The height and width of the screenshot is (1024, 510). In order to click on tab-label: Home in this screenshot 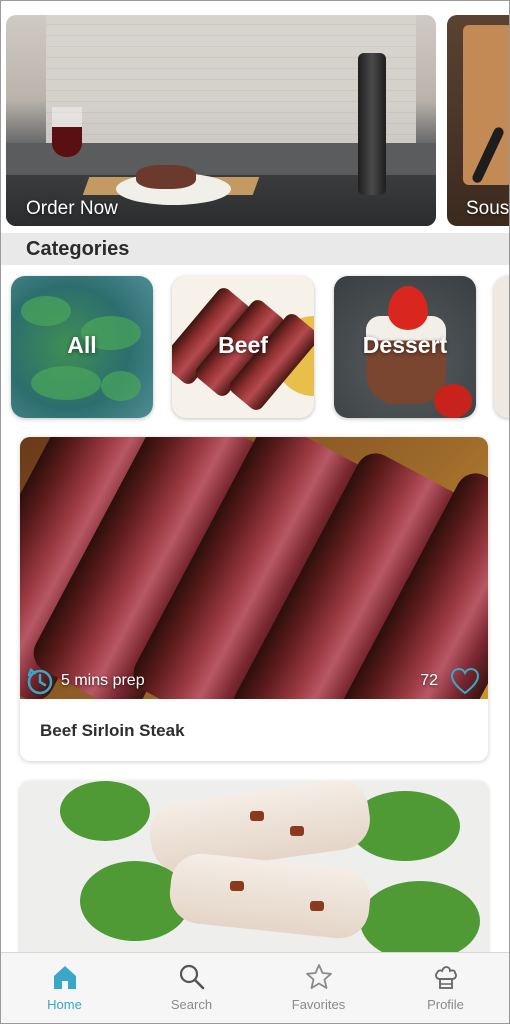, I will do `click(64, 1004)`.